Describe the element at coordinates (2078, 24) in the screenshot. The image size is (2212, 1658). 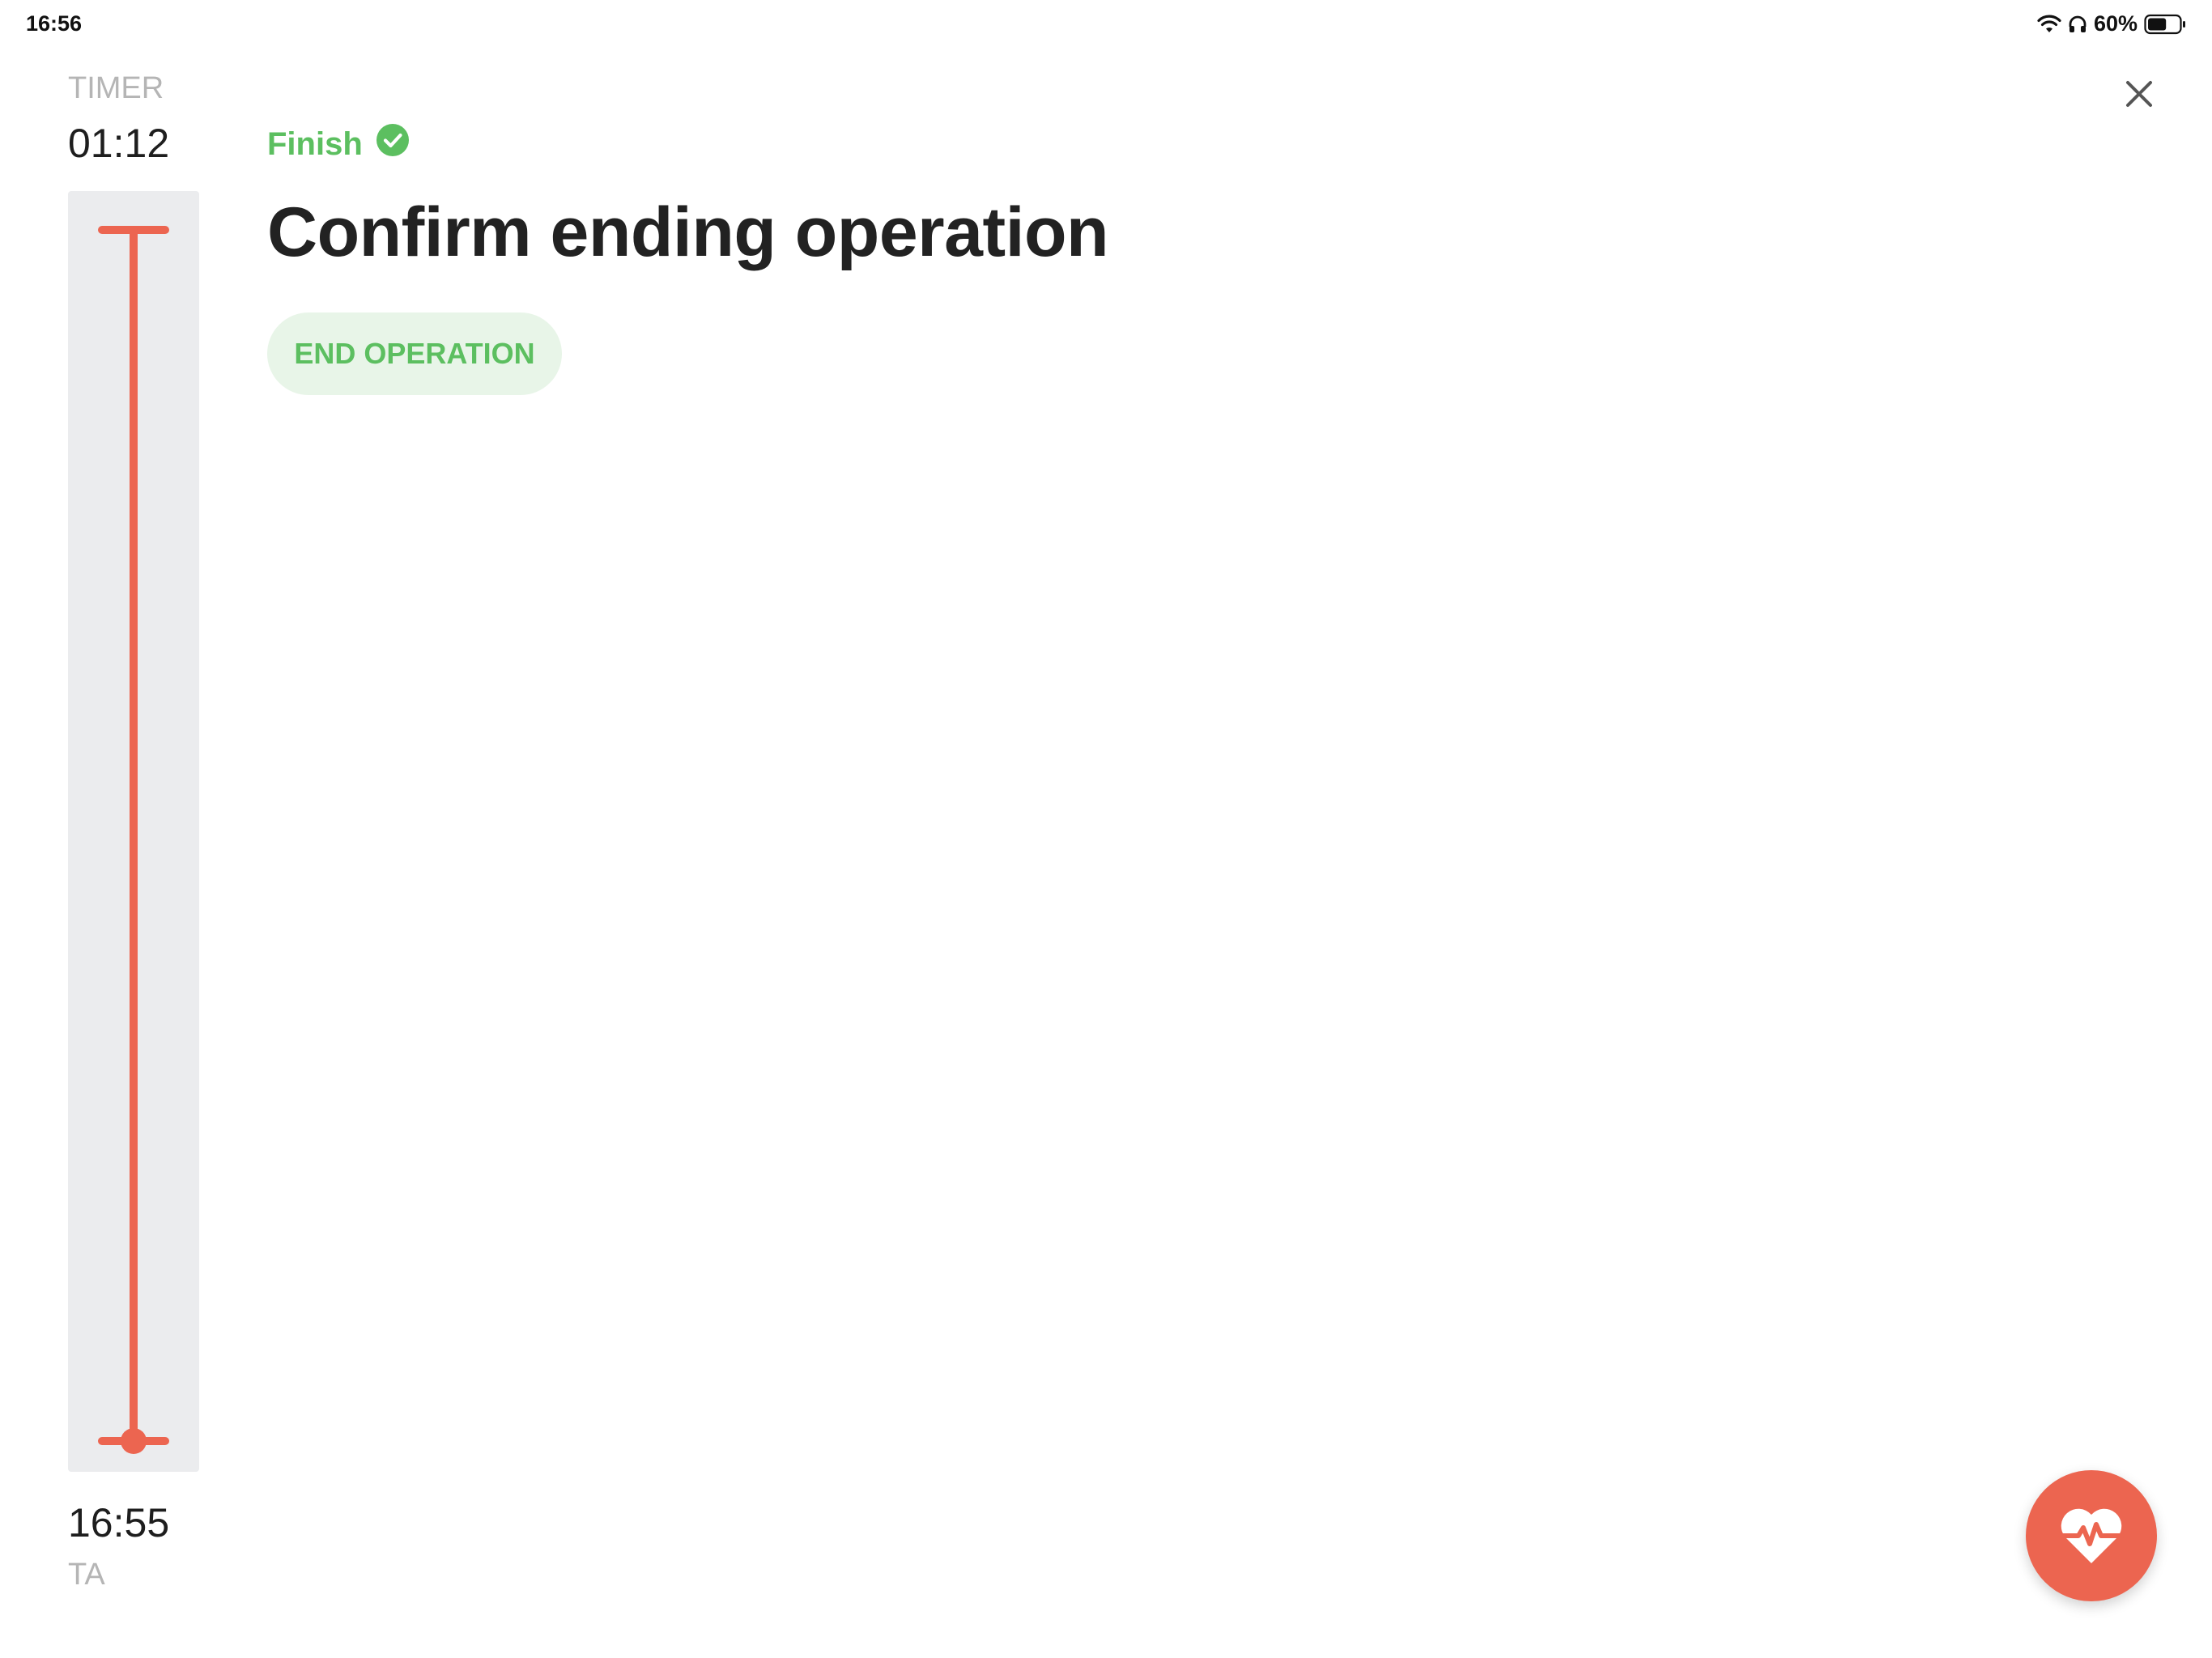
I see `headphones-icon` at that location.